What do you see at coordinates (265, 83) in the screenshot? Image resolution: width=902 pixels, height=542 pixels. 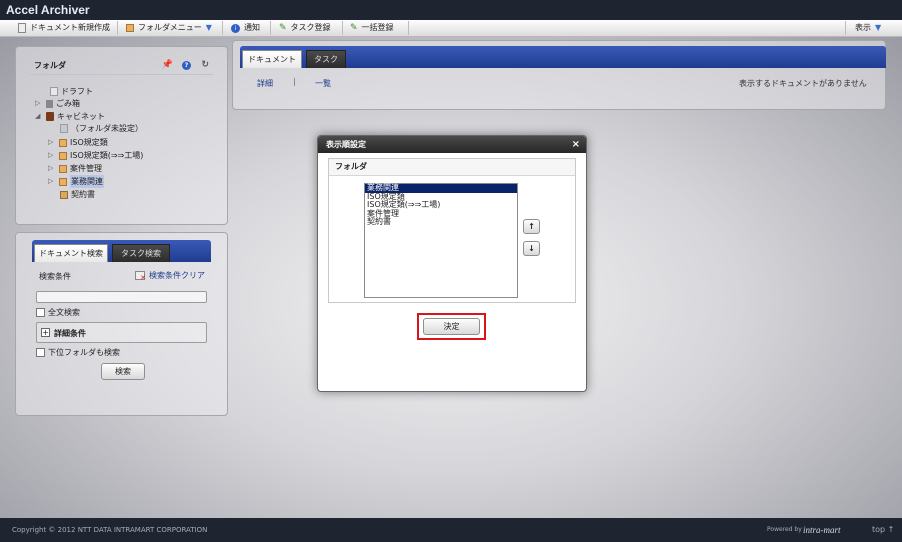 I see `detail-view-link: 詳細` at bounding box center [265, 83].